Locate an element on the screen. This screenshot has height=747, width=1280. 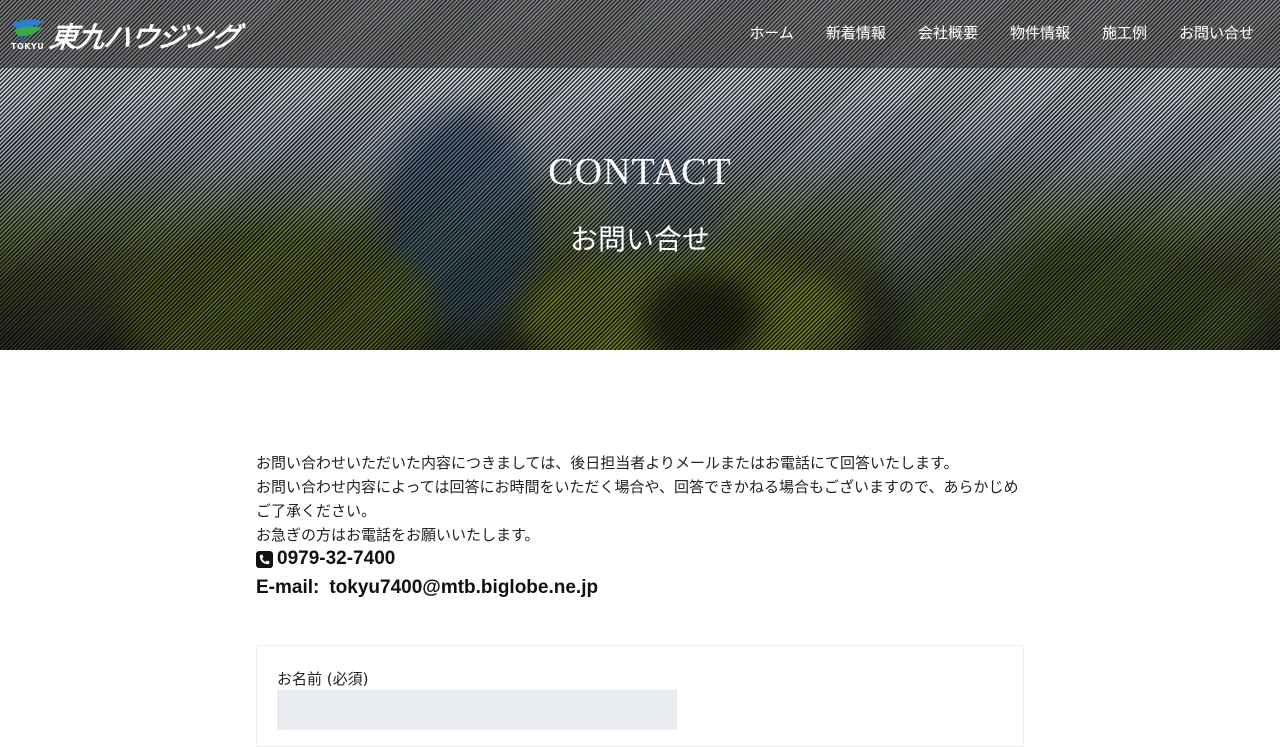
logo-sub-text: TOKYU is located at coordinates (28, 46).